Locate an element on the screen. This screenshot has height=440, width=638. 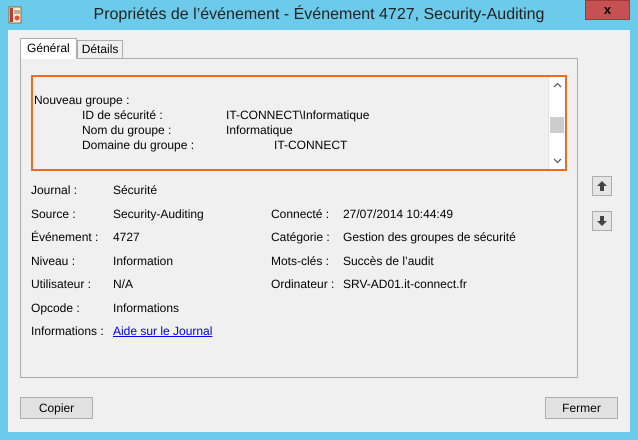
field-value: Sécurité is located at coordinates (135, 190).